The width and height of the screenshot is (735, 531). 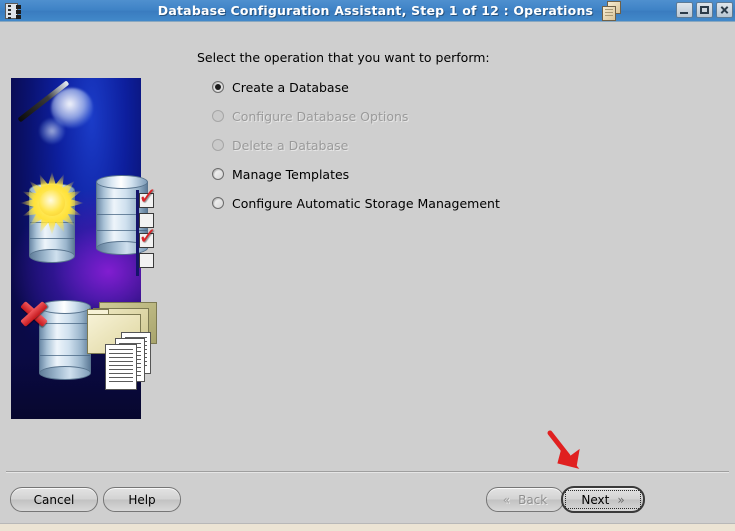 I want to click on film-strip-icon, so click(x=12, y=11).